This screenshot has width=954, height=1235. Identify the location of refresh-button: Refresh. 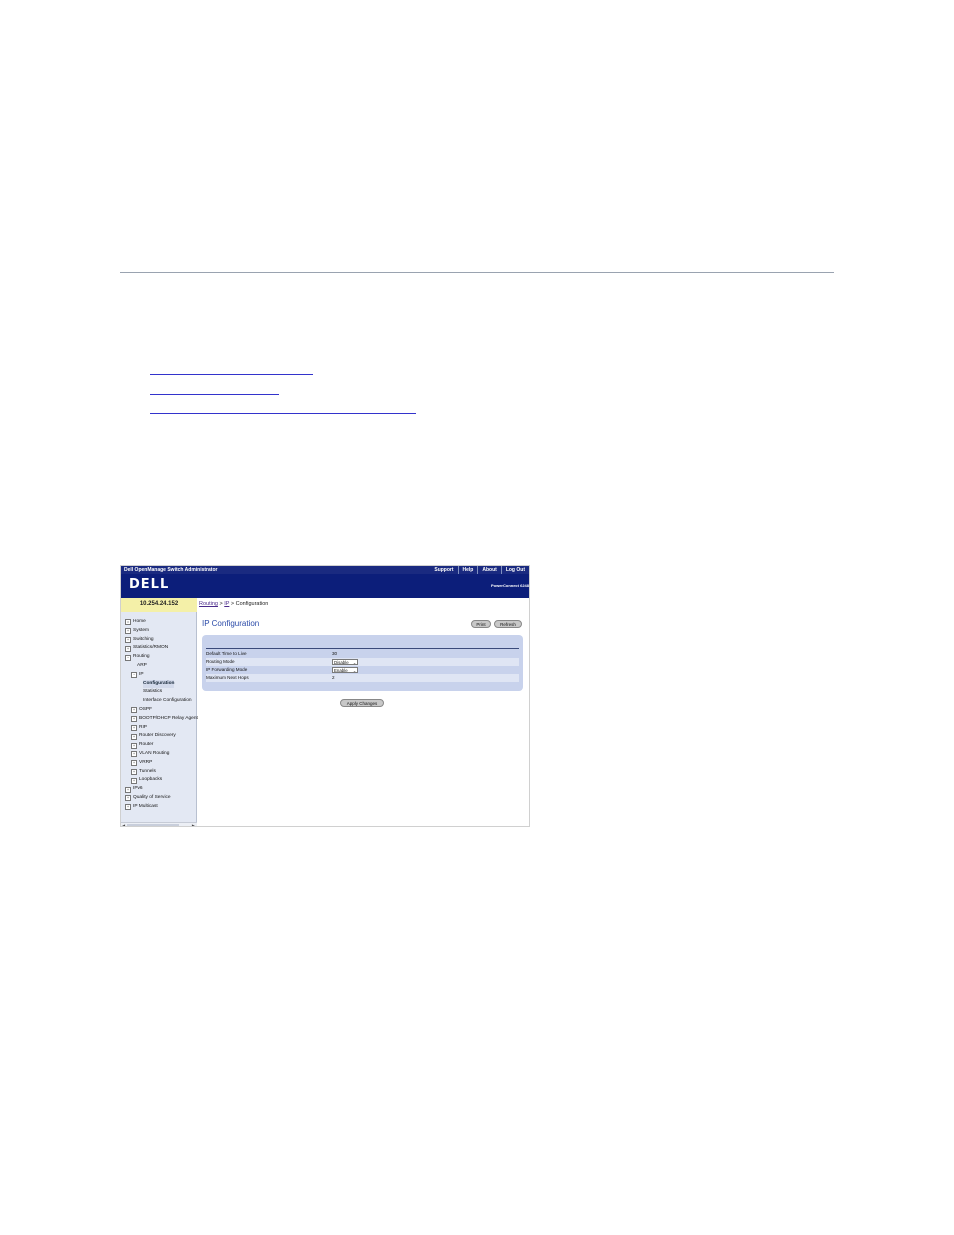
(508, 624).